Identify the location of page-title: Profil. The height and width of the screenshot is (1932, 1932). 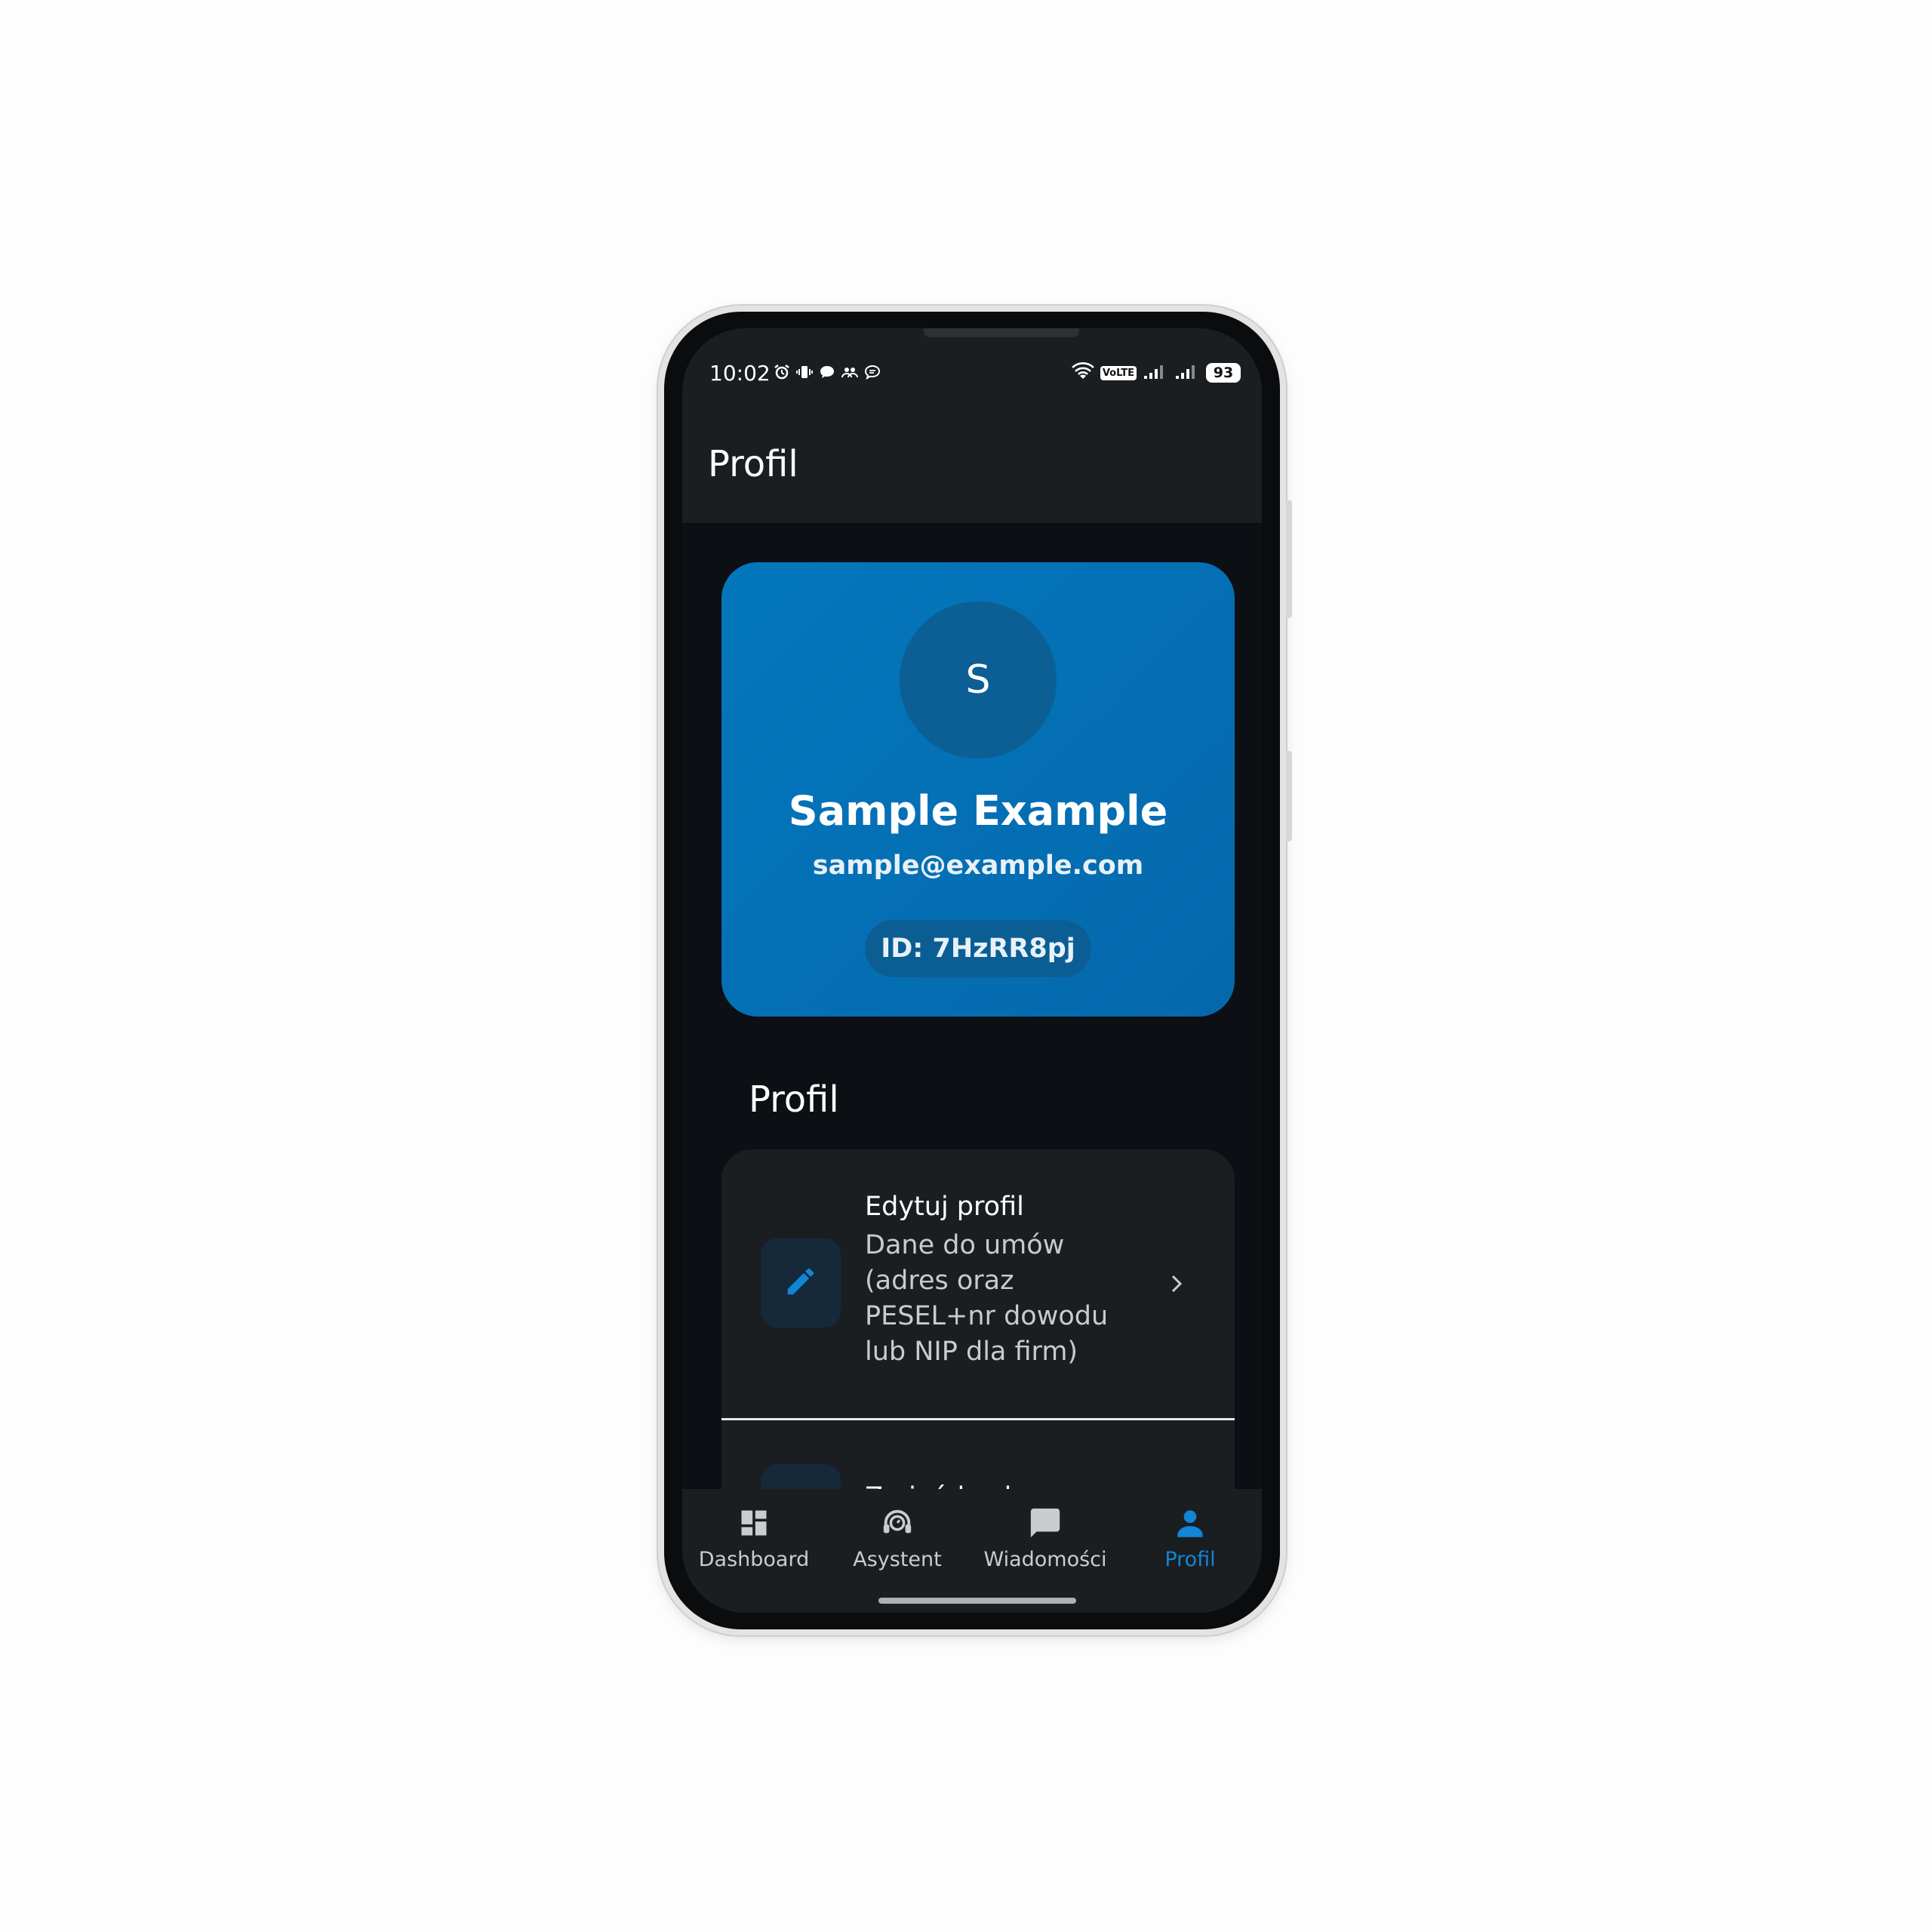
(753, 464).